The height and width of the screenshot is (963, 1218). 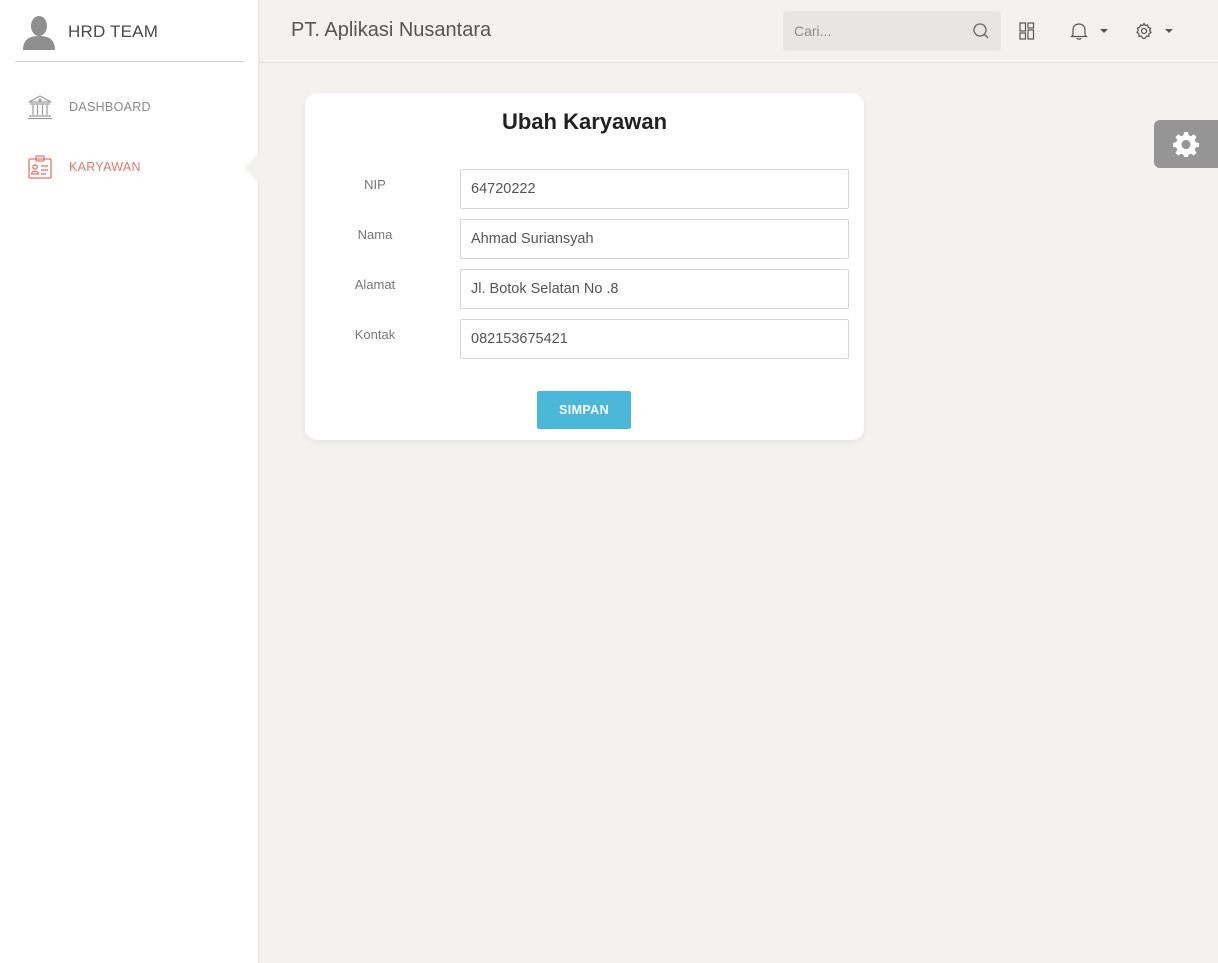 What do you see at coordinates (113, 31) in the screenshot?
I see `brand-name: HRD TEAM` at bounding box center [113, 31].